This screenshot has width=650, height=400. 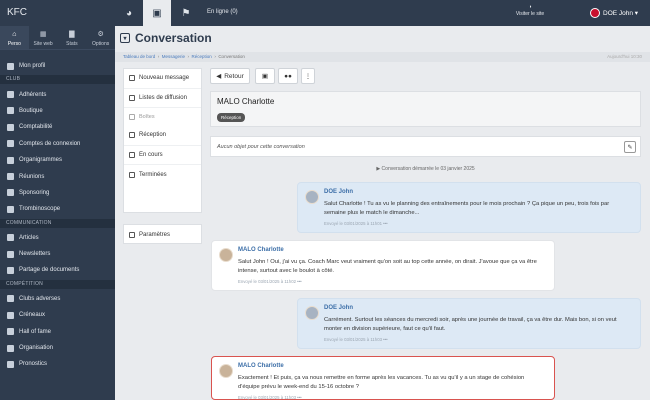 I want to click on visit-site-label: Visiter le site, so click(x=530, y=14).